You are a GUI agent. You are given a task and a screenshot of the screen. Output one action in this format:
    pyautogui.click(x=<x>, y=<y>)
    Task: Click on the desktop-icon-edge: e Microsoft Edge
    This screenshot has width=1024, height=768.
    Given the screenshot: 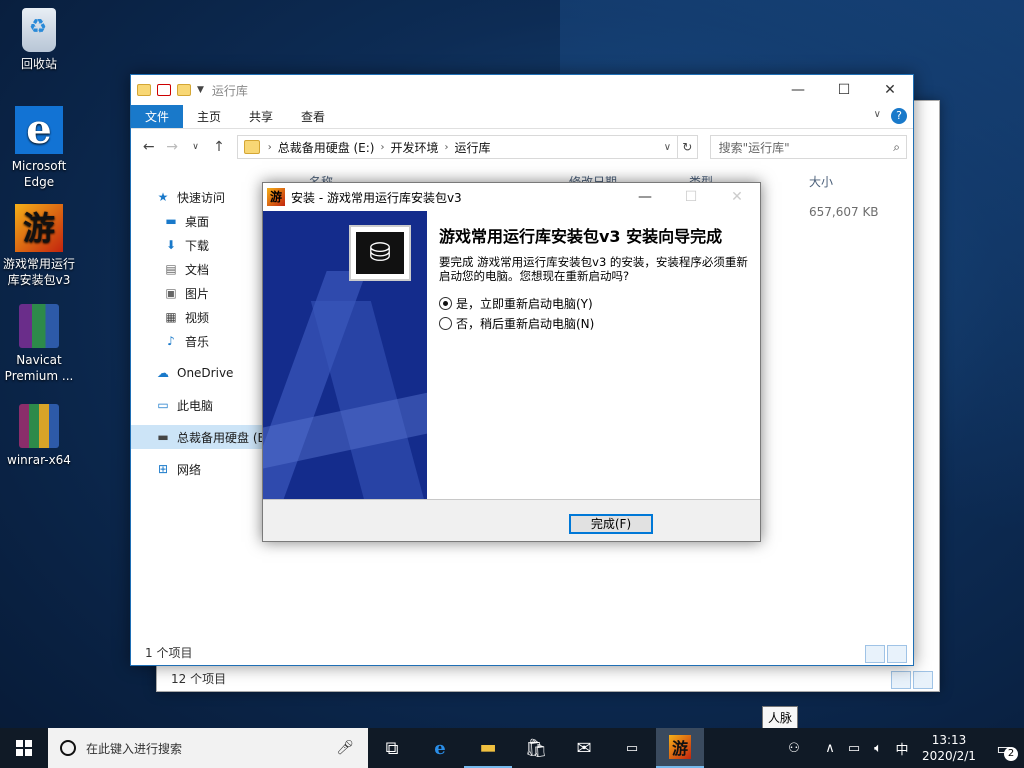 What is the action you would take?
    pyautogui.click(x=39, y=148)
    